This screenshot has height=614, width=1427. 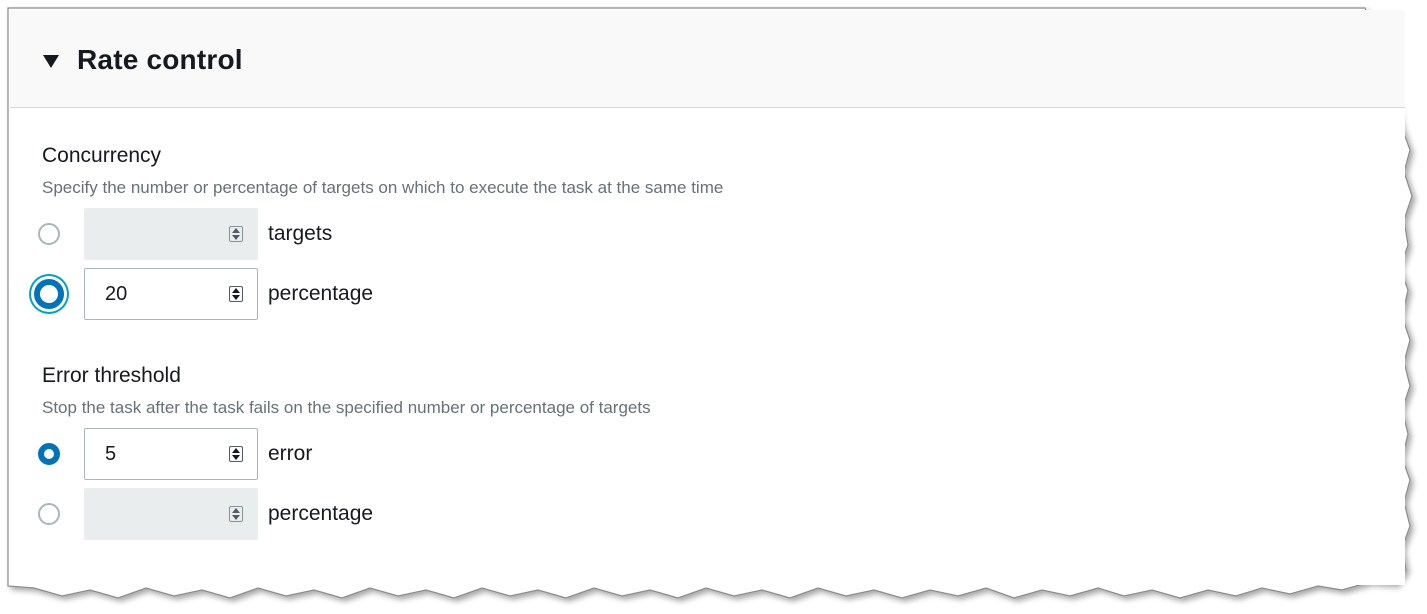 What do you see at coordinates (111, 453) in the screenshot?
I see `input-value: 5` at bounding box center [111, 453].